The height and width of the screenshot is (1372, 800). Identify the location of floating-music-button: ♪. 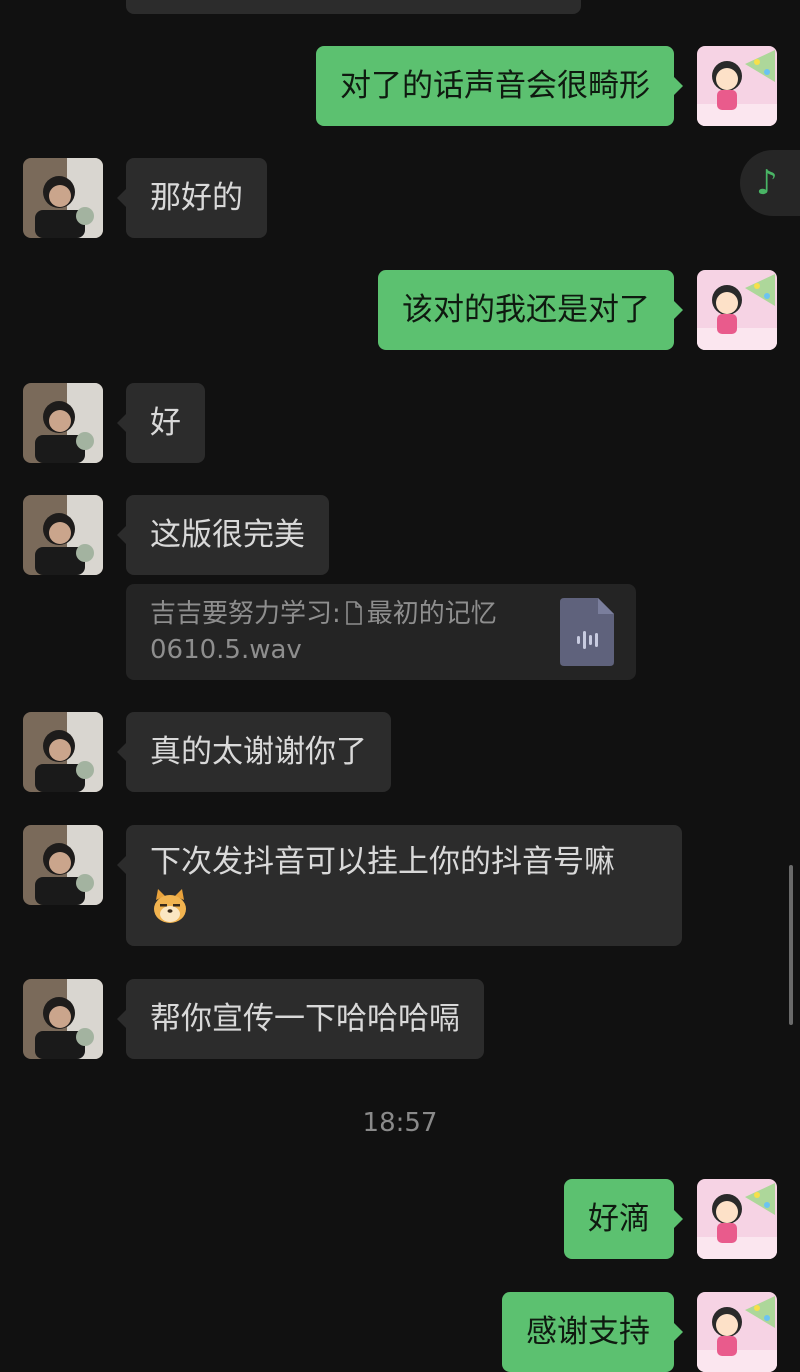
(770, 183).